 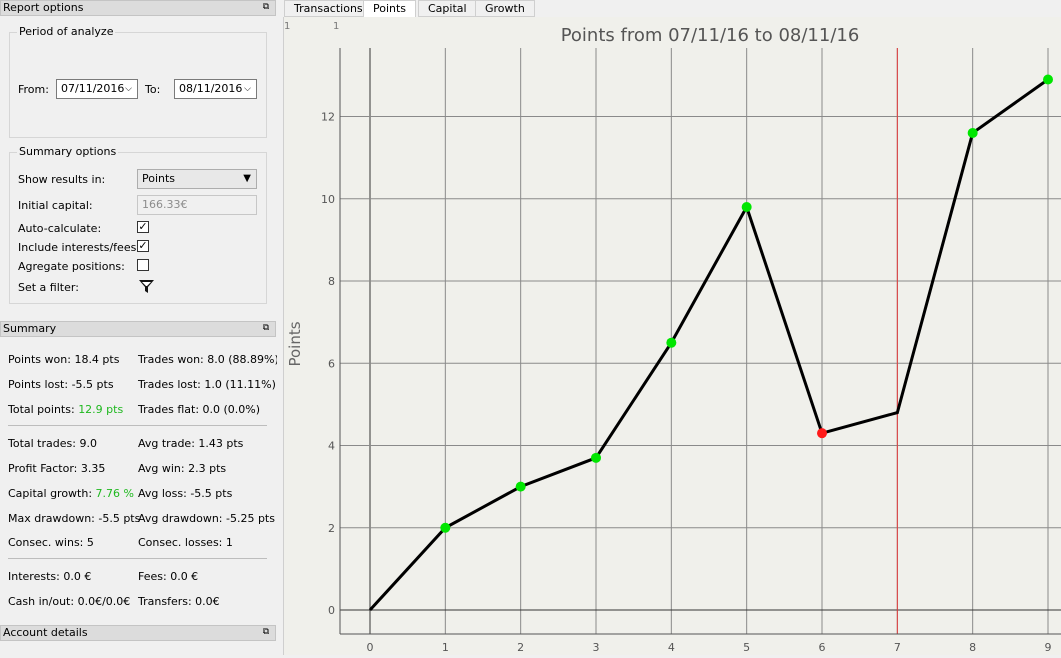 I want to click on interests: Interests: 0.0 €, so click(x=50, y=576).